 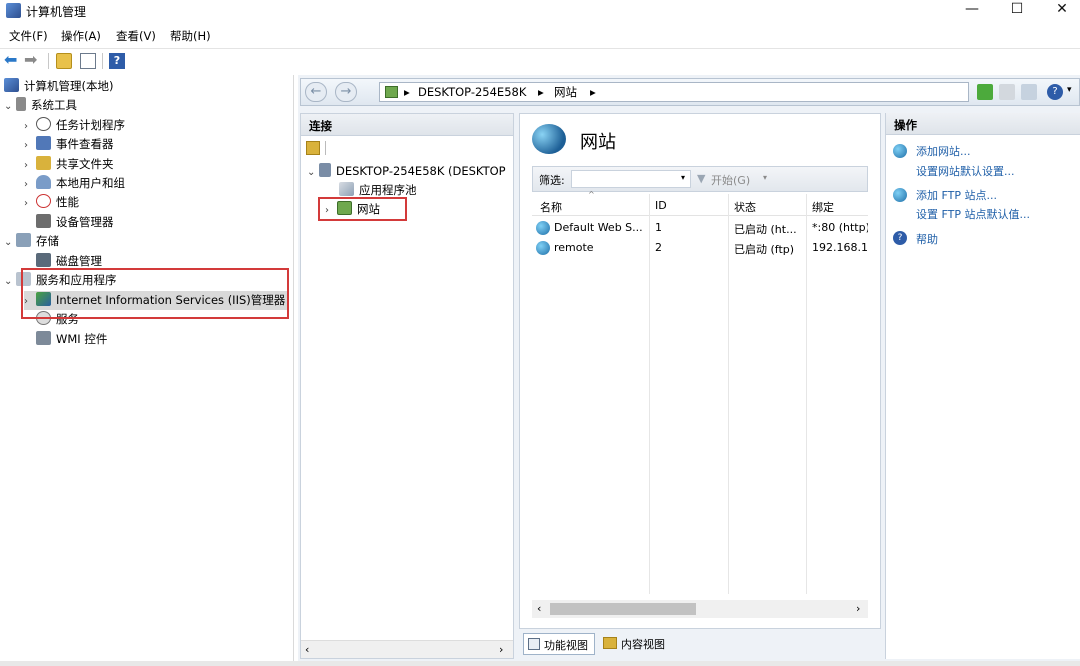 I want to click on help-circle-icon: ?, so click(x=900, y=238).